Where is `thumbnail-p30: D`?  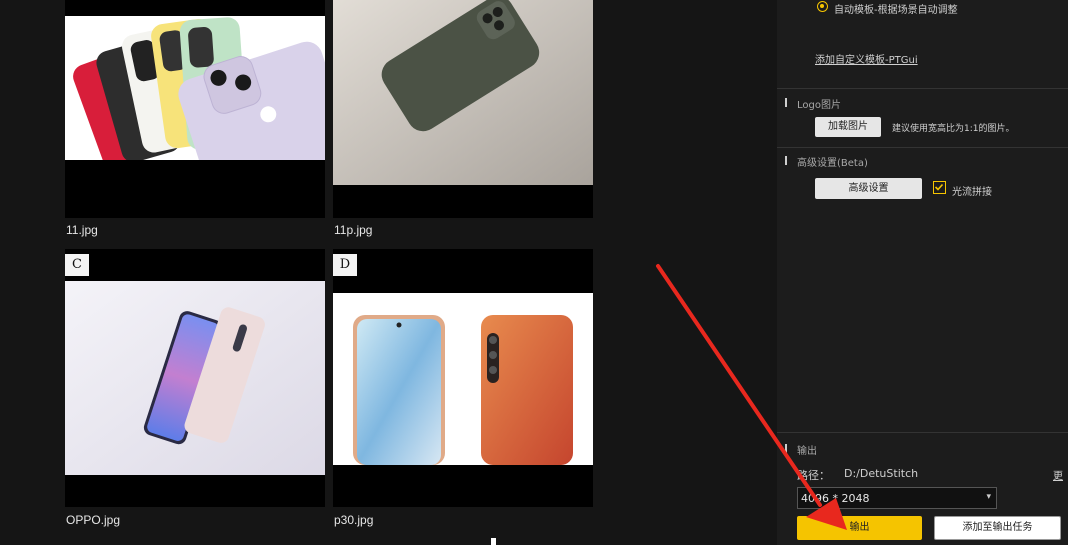
thumbnail-p30: D is located at coordinates (463, 378).